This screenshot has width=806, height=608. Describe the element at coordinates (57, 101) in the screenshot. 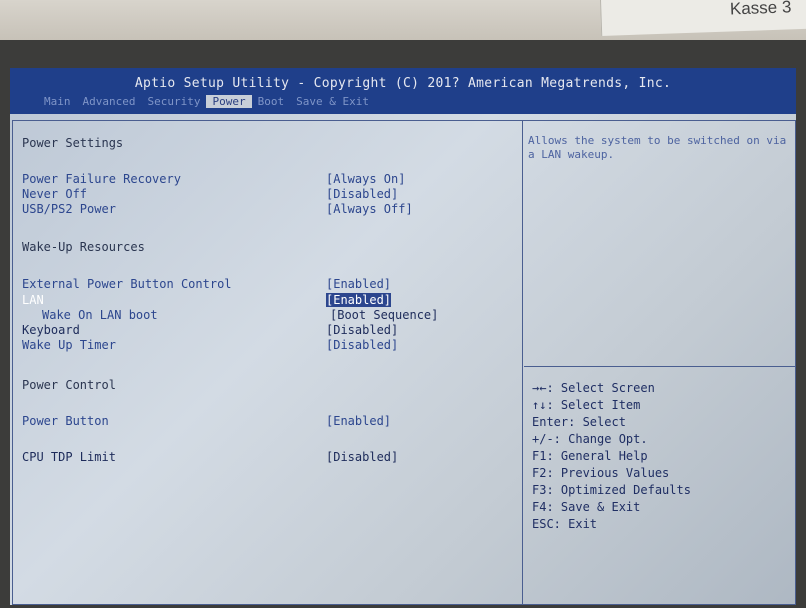

I see `tab-main: Main` at that location.